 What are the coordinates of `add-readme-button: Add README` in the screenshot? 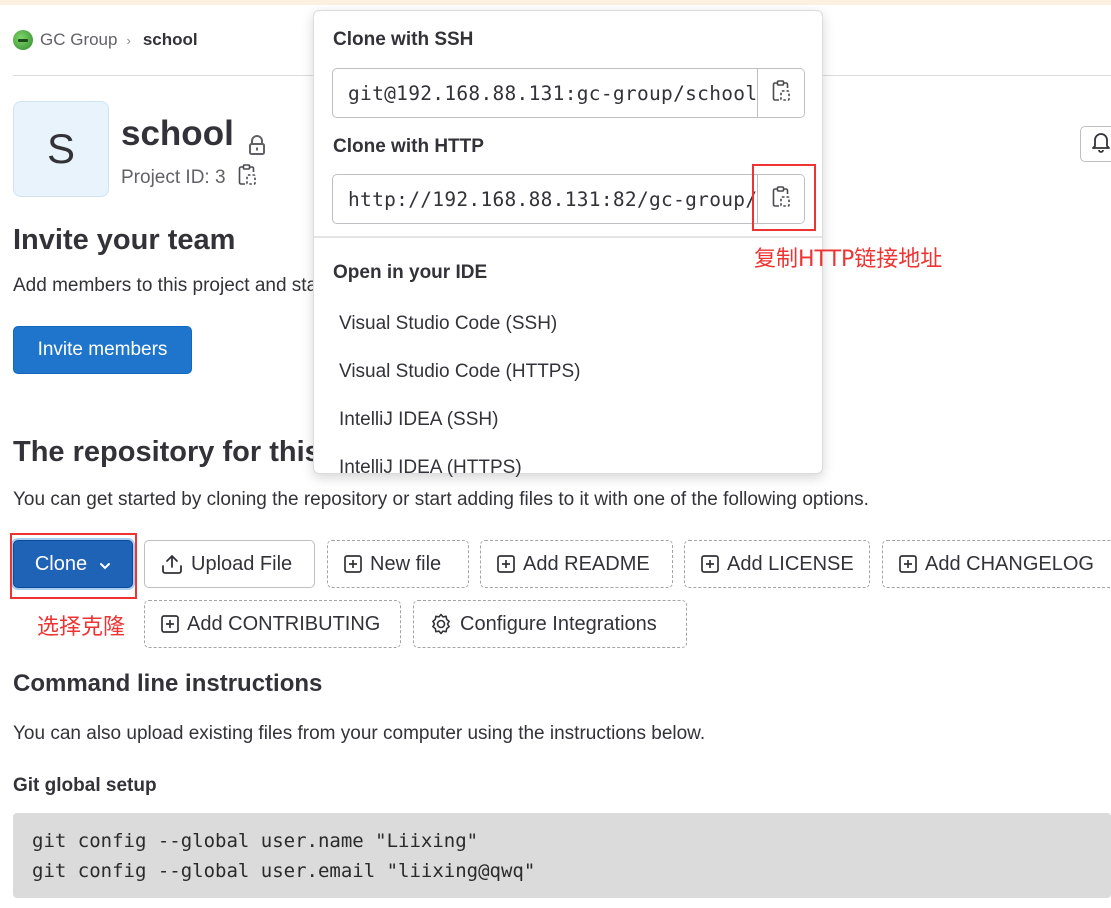 It's located at (576, 564).